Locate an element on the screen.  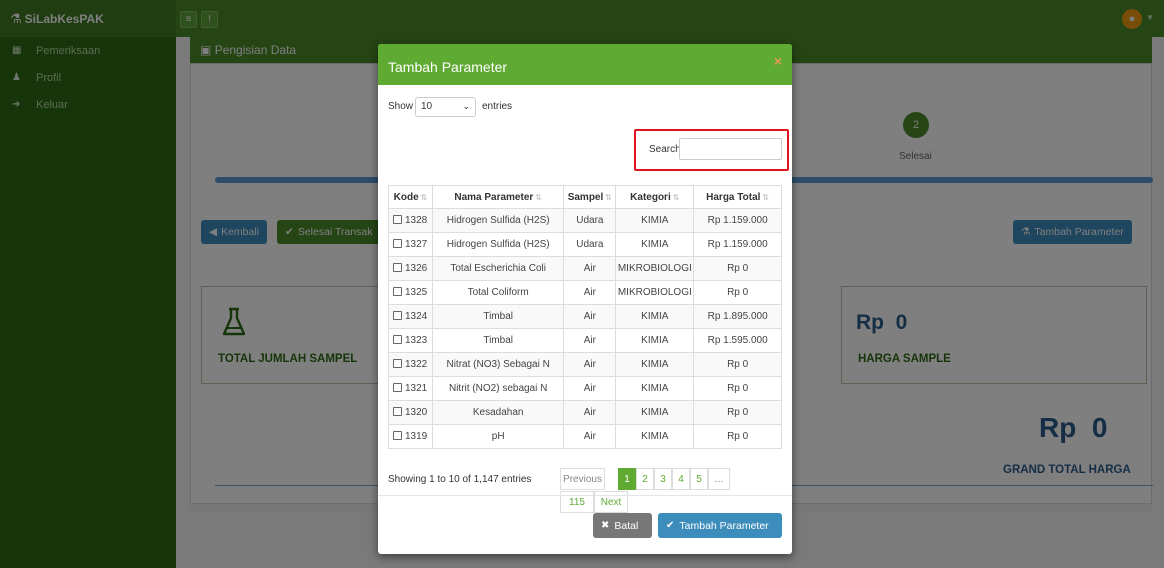
chevron-down-icon: ⌄ is located at coordinates (466, 106).